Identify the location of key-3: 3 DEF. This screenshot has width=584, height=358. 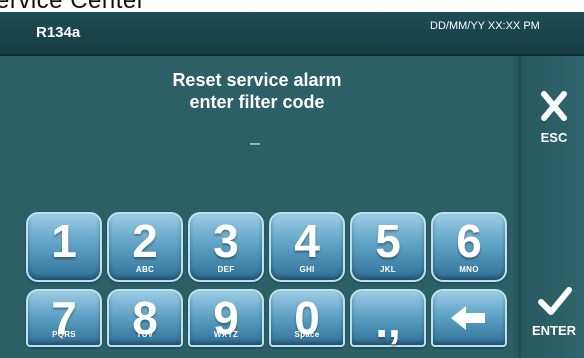
(226, 247).